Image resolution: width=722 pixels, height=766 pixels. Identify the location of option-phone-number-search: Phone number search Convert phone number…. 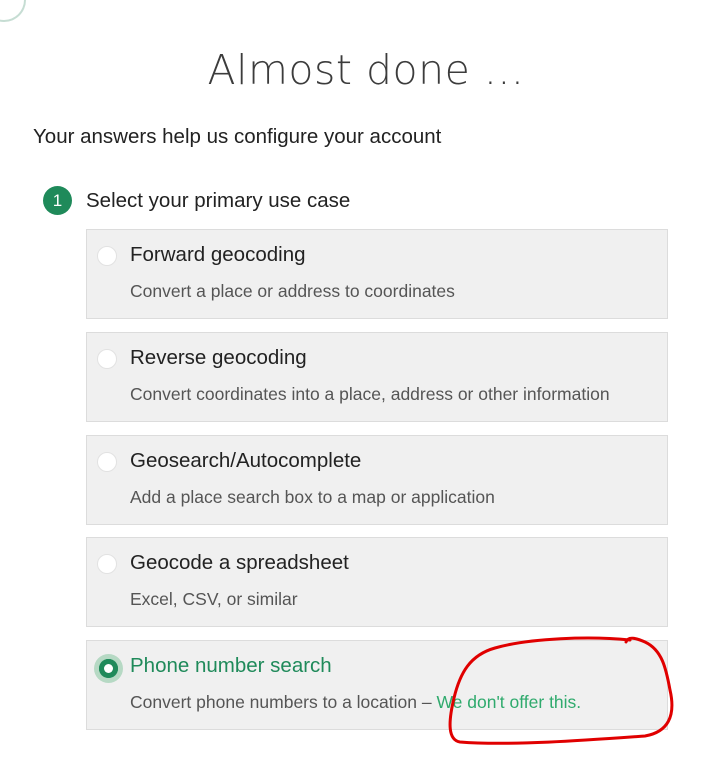
(377, 685).